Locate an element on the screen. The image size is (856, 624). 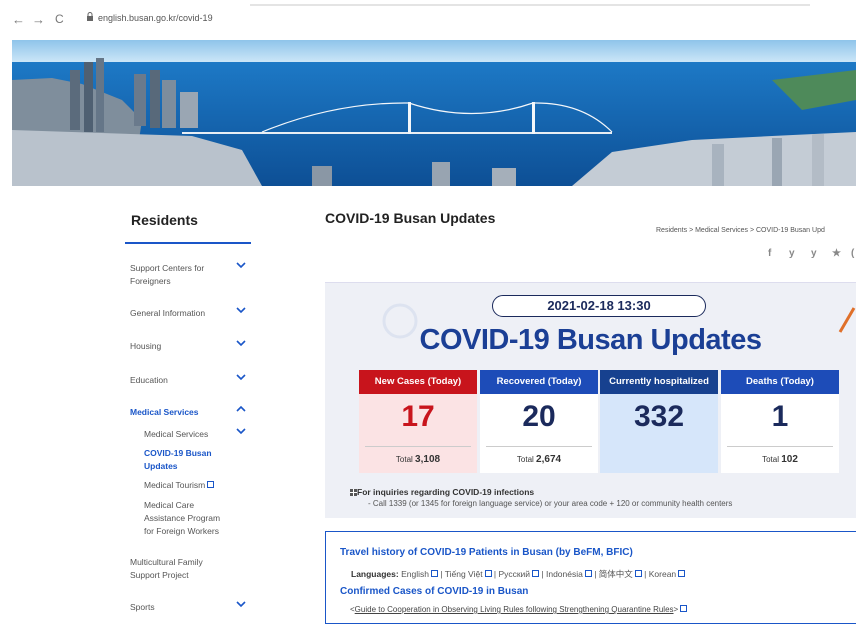
sidebar-item-education: Education is located at coordinates (180, 380).